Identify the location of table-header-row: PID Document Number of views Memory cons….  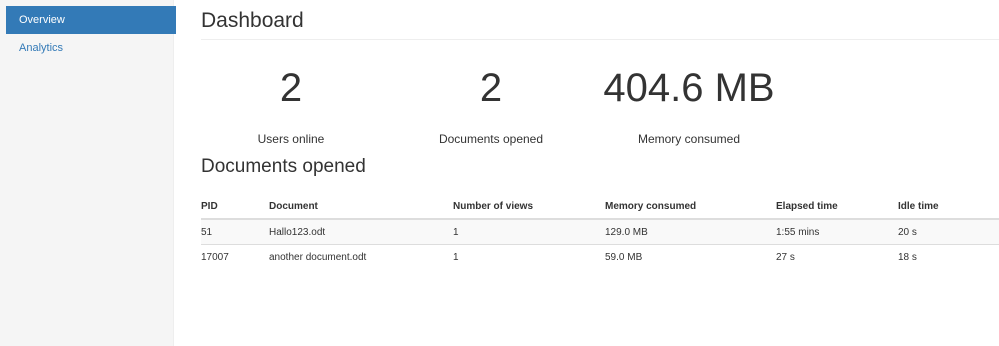
(600, 207).